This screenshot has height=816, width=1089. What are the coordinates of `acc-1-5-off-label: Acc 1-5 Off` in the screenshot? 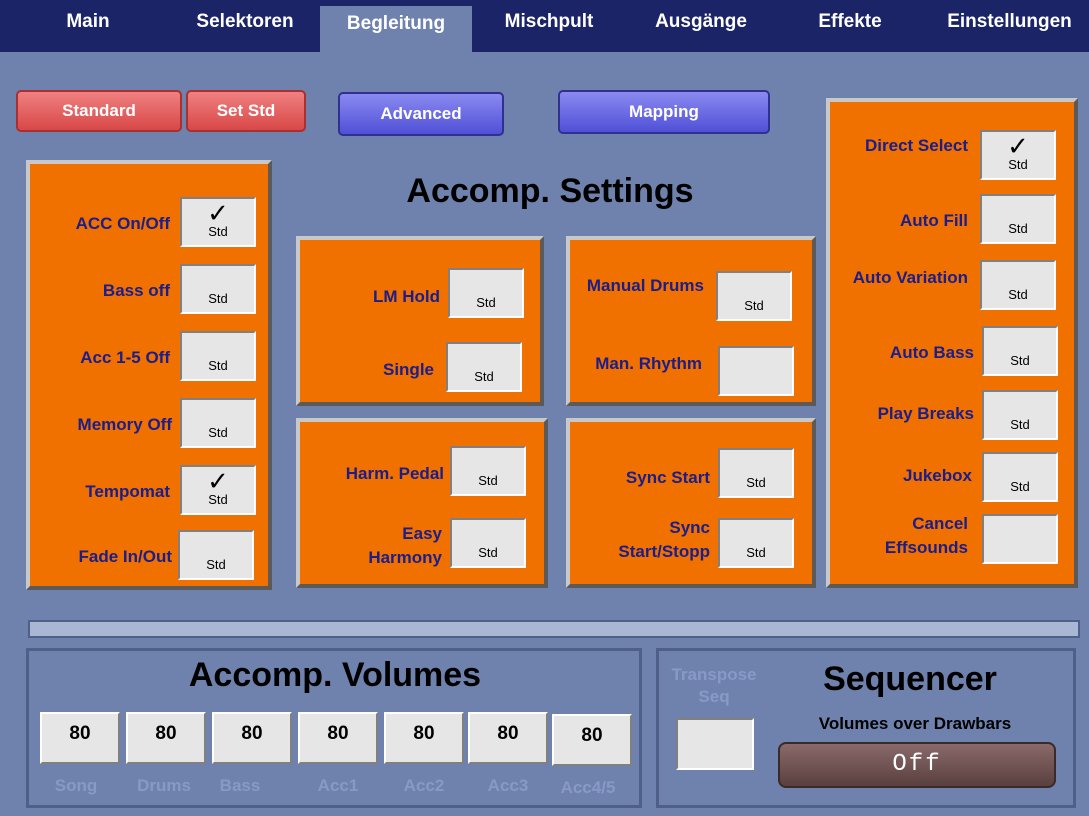 It's located at (125, 357).